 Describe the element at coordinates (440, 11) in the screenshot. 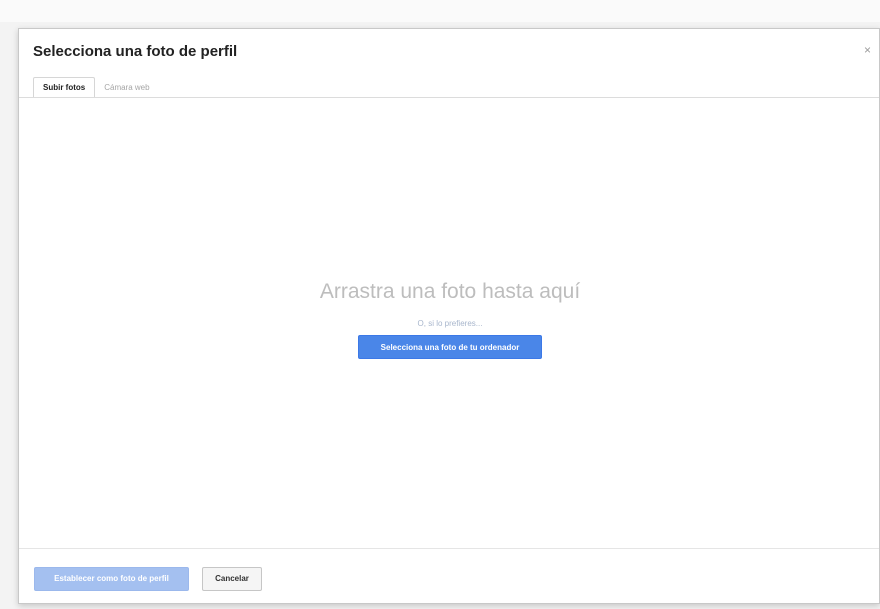

I see `background-page-strip` at that location.